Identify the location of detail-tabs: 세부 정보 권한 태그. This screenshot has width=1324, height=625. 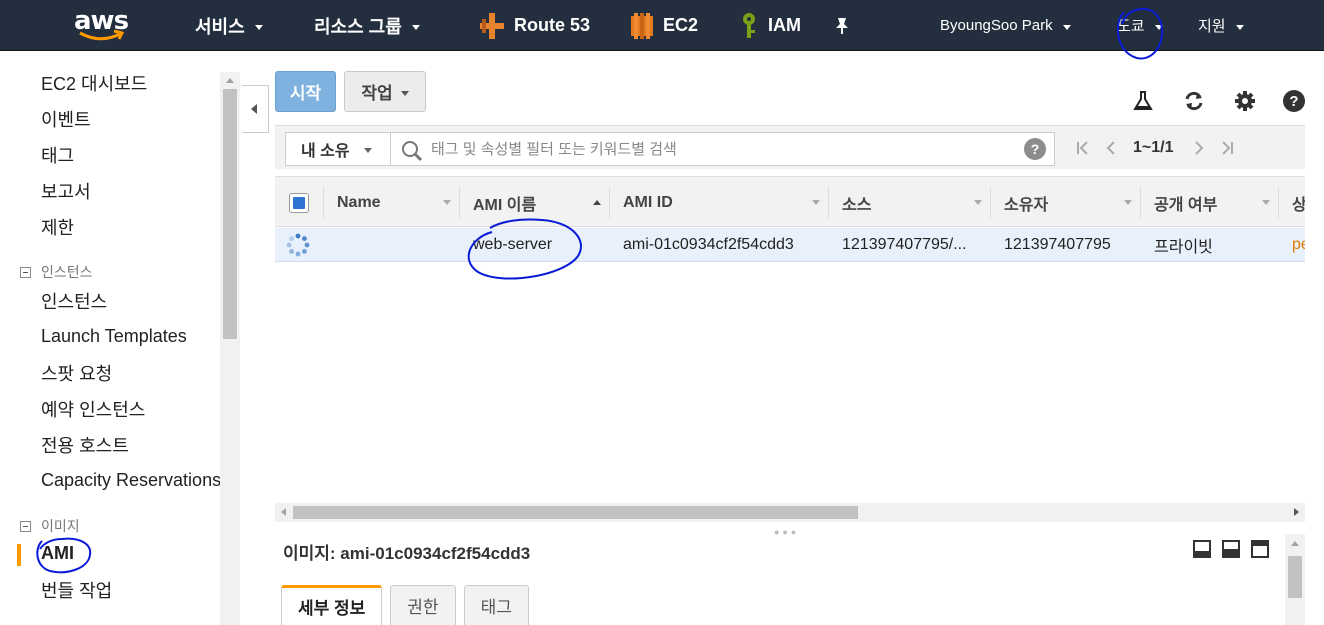
(405, 605).